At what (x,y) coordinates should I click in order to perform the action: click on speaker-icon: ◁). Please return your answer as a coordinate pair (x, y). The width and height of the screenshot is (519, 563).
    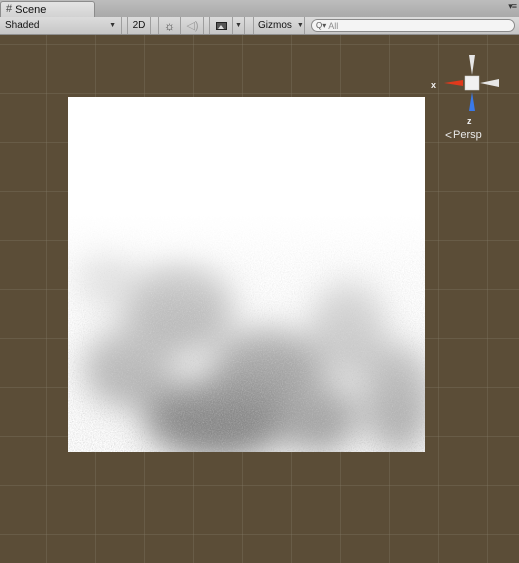
    Looking at the image, I should click on (192, 26).